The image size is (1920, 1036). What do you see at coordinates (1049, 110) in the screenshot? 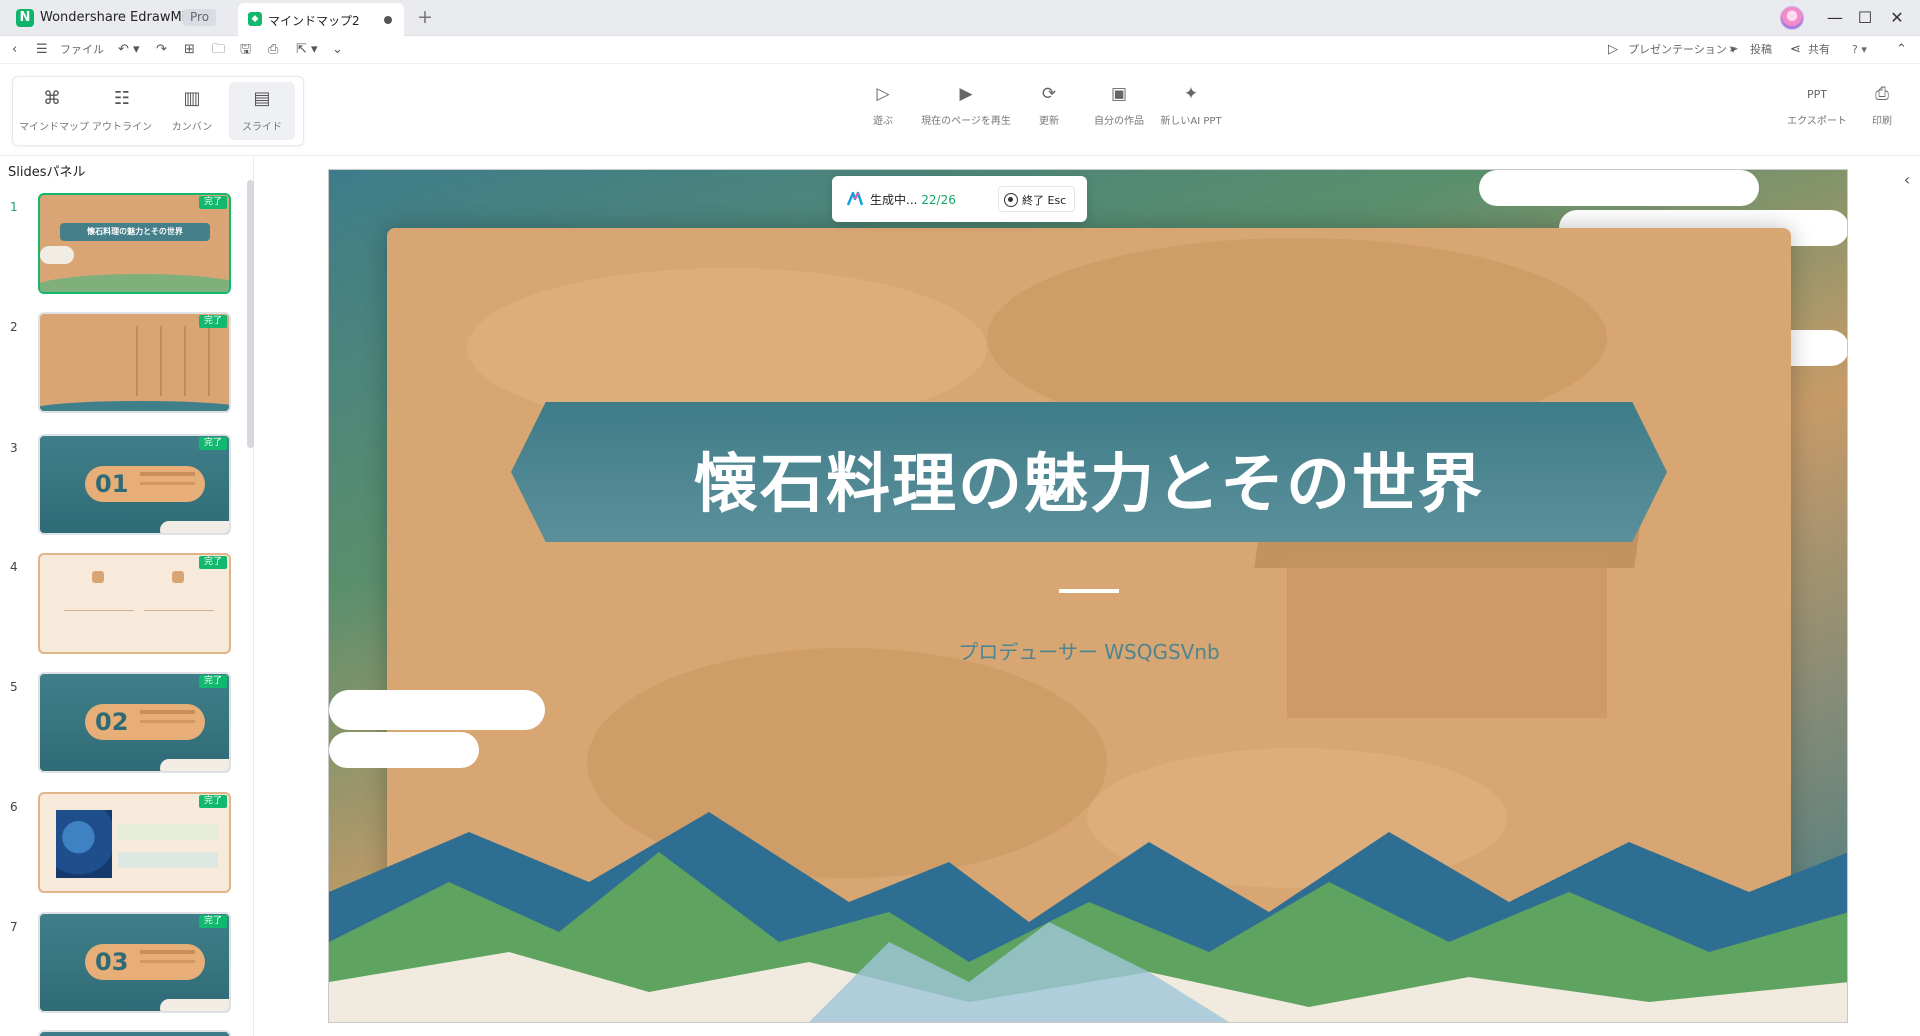
I see `refresh-button: ⟳ 更新` at bounding box center [1049, 110].